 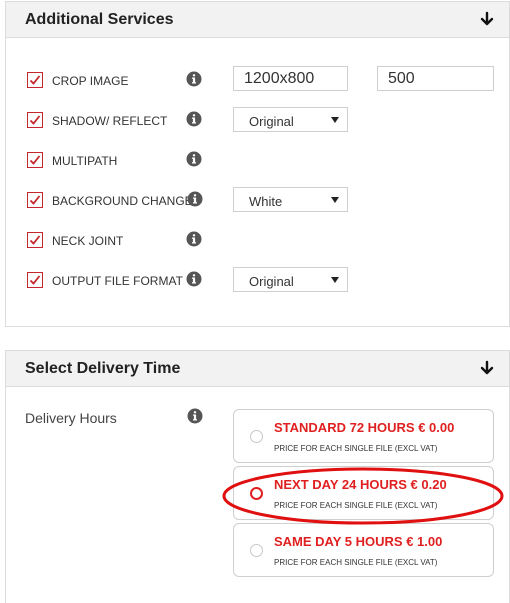 I want to click on delivery-time-header: Select Delivery Time, so click(x=257, y=369).